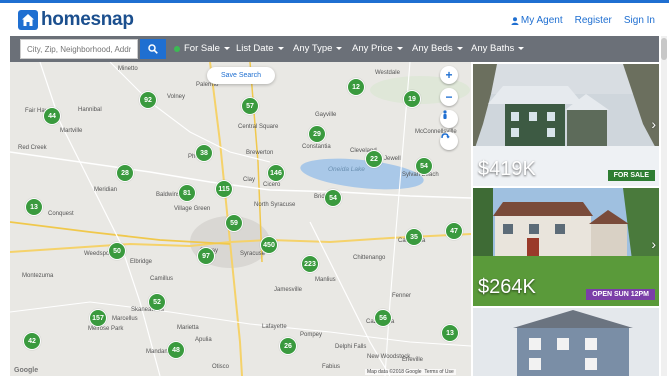  I want to click on status-filter: For Sale, so click(202, 48).